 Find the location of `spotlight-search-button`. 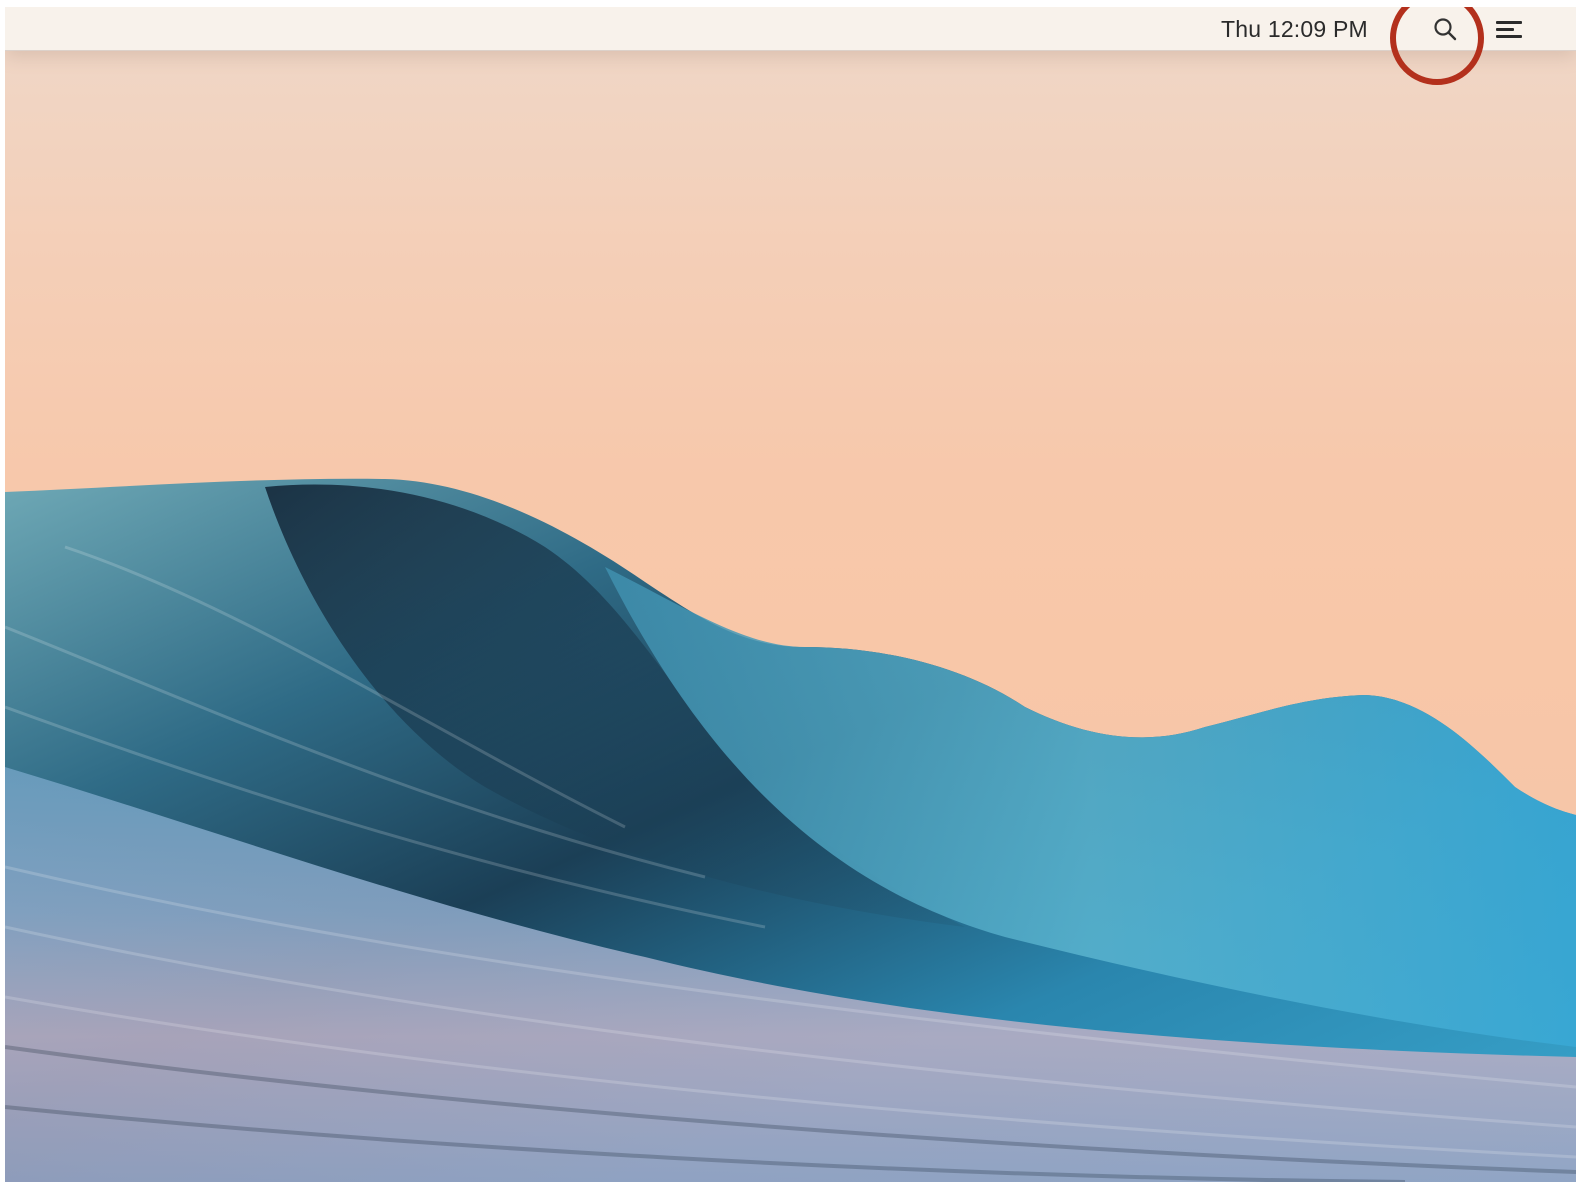

spotlight-search-button is located at coordinates (1446, 30).